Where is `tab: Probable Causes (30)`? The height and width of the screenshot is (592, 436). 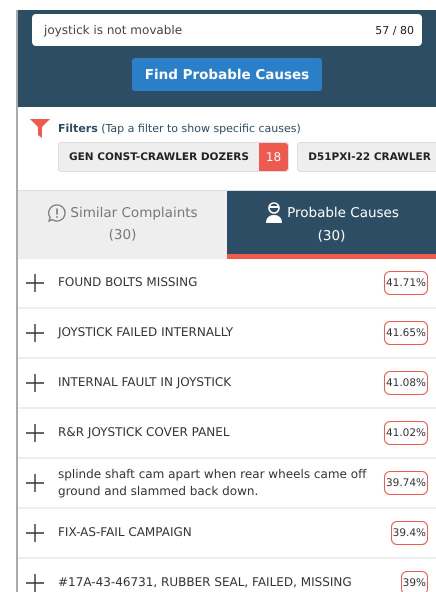
tab: Probable Causes (30) is located at coordinates (331, 225).